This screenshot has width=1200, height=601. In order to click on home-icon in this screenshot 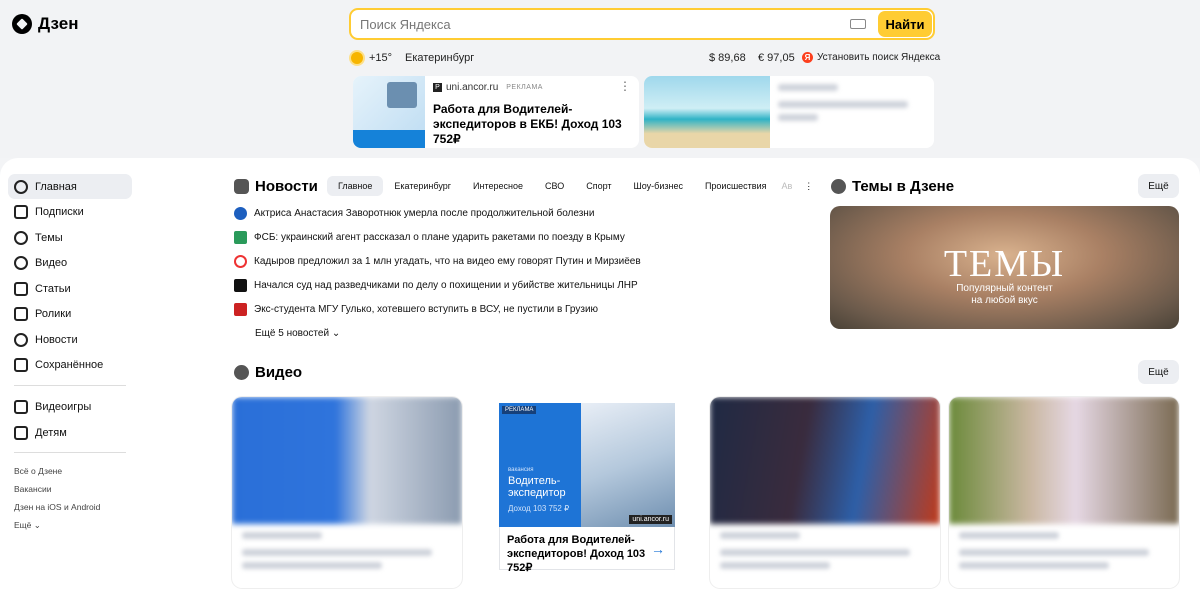, I will do `click(21, 186)`.